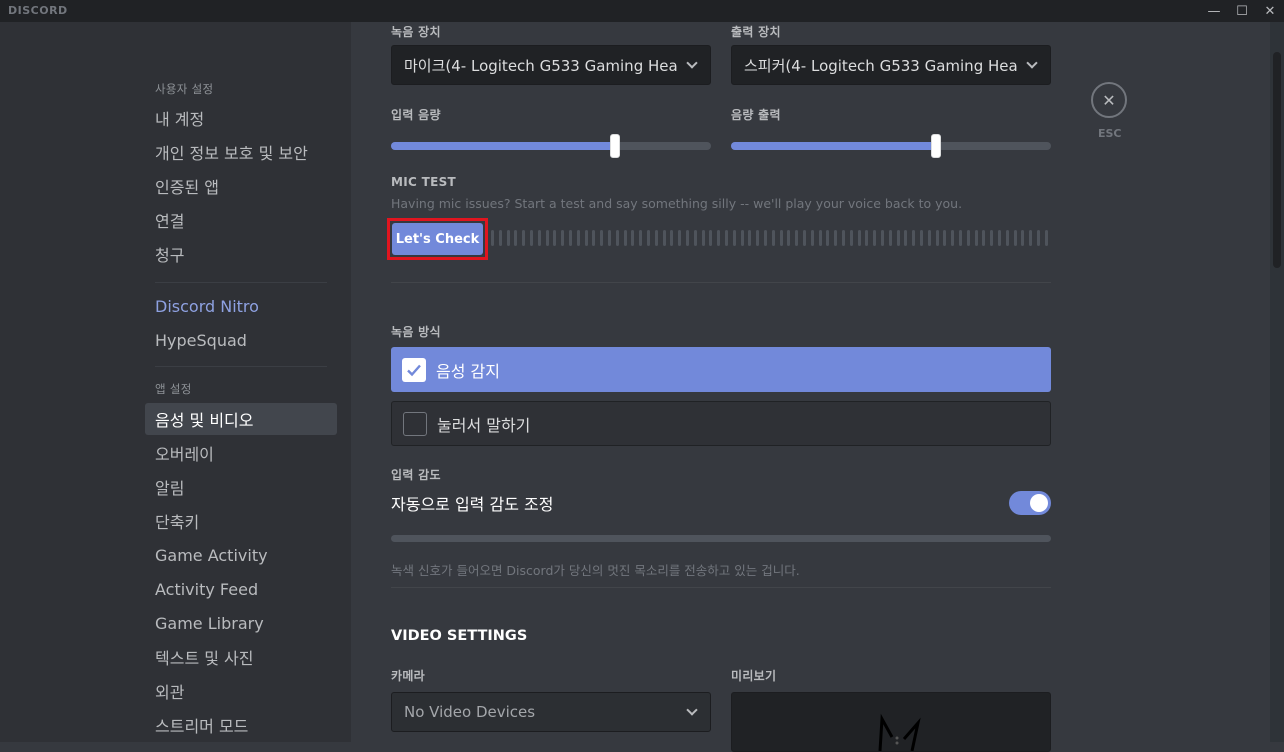 The image size is (1284, 752). What do you see at coordinates (415, 423) in the screenshot?
I see `checkbox-unchecked` at bounding box center [415, 423].